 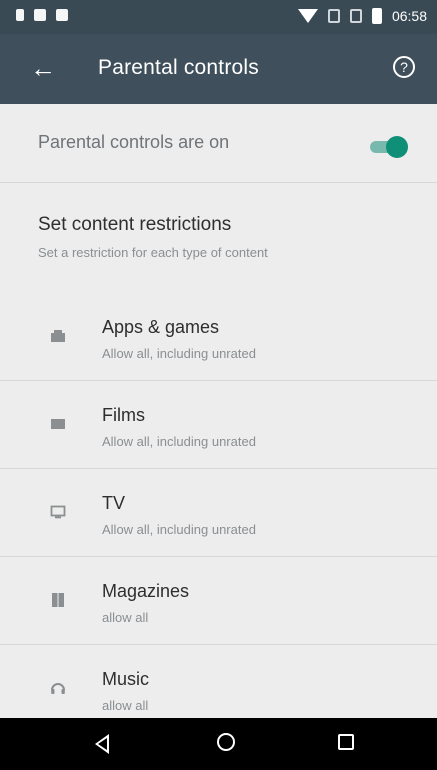 What do you see at coordinates (123, 415) in the screenshot?
I see `item-title: Films` at bounding box center [123, 415].